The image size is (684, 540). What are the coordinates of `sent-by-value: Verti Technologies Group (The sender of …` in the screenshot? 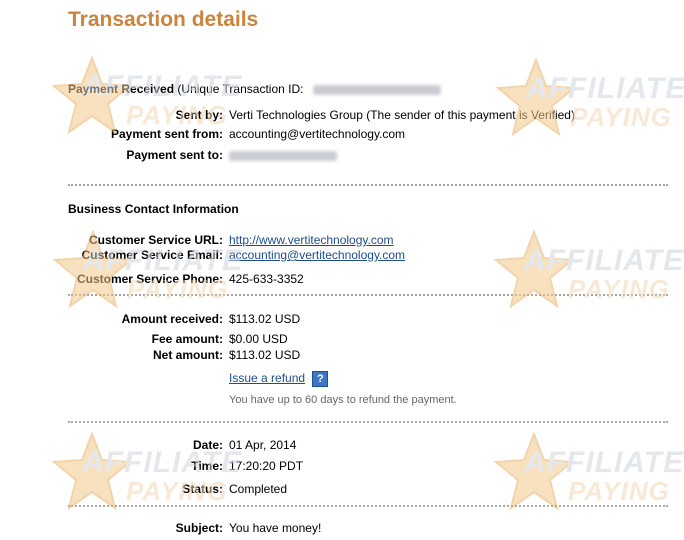 It's located at (402, 115).